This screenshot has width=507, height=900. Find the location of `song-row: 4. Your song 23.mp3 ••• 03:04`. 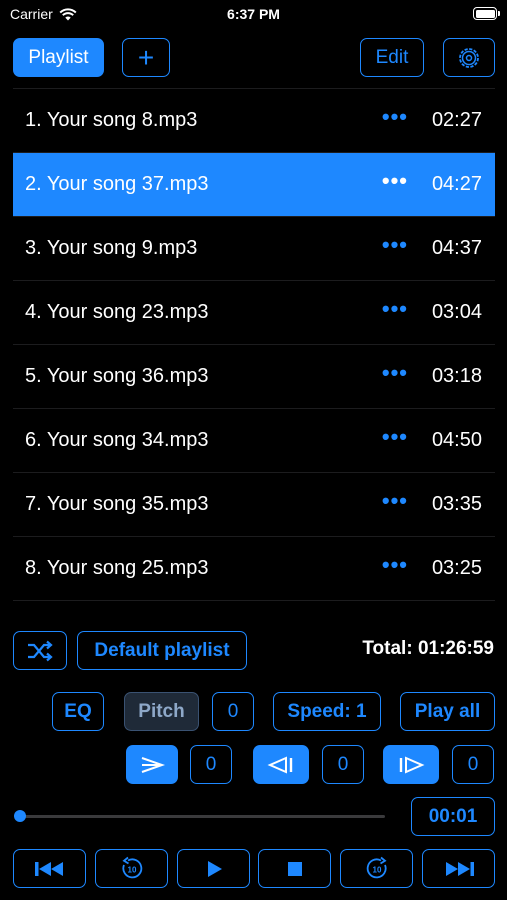

song-row: 4. Your song 23.mp3 ••• 03:04 is located at coordinates (254, 313).